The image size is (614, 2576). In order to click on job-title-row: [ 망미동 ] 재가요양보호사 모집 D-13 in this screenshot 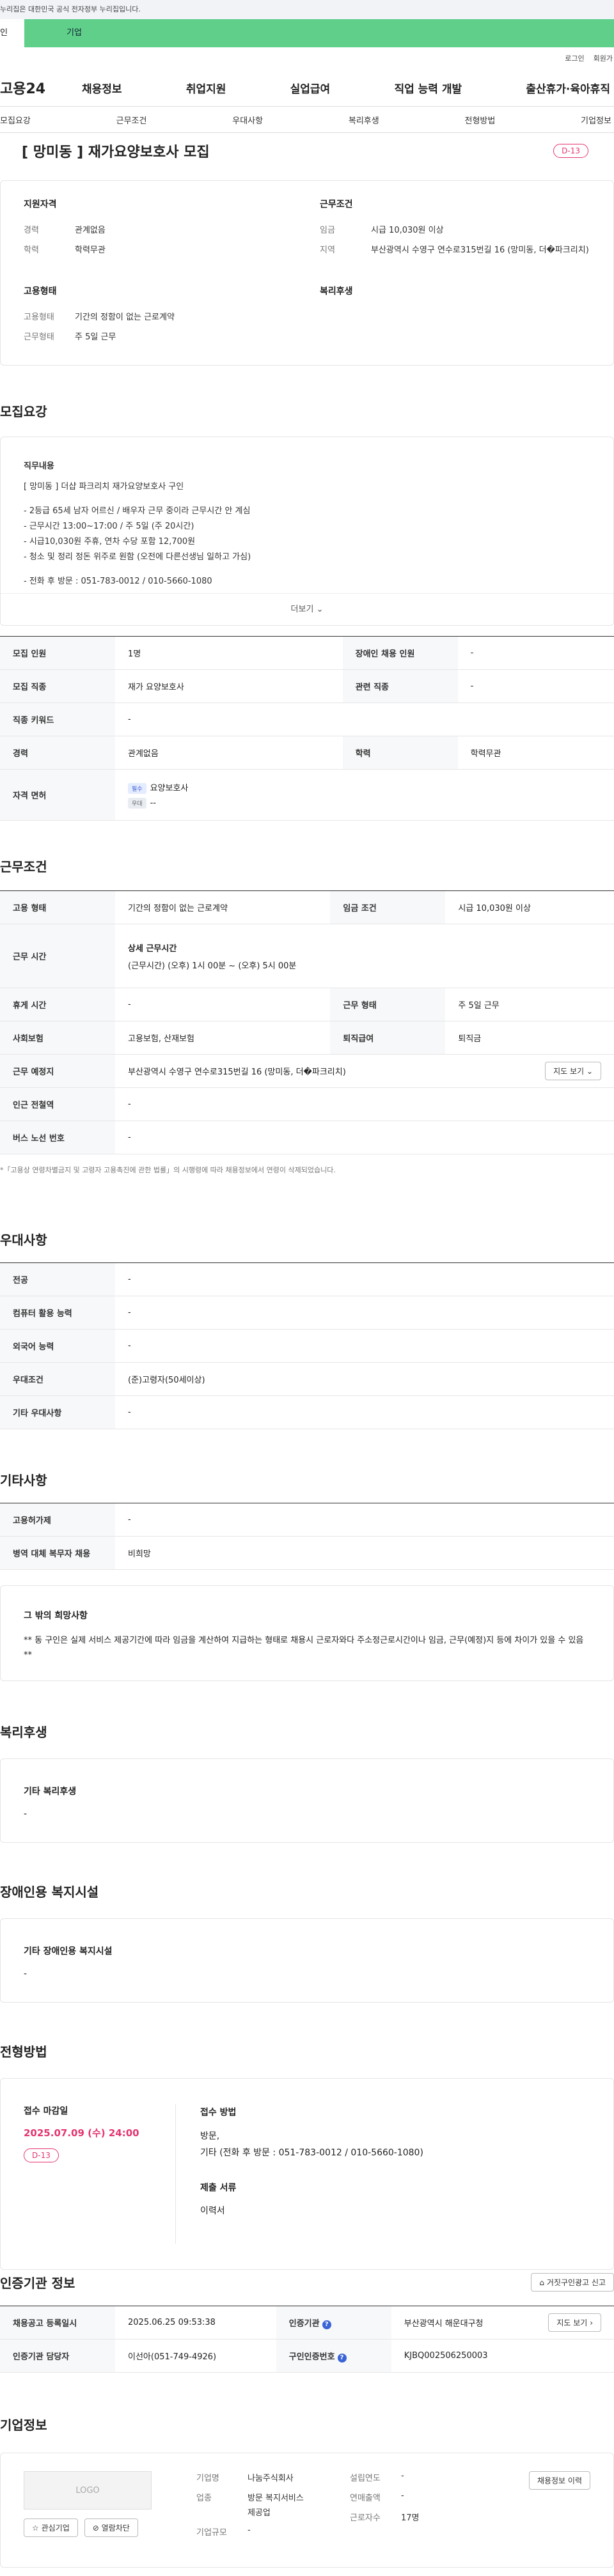, I will do `click(307, 147)`.